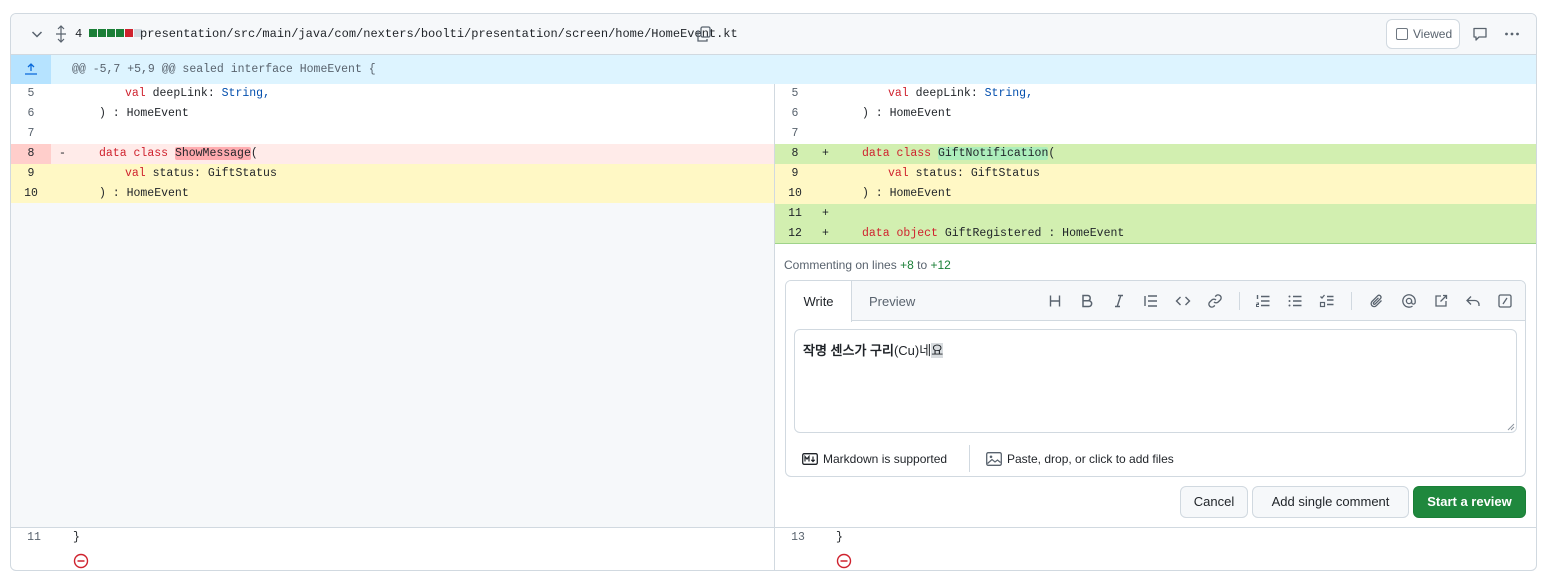 The height and width of the screenshot is (577, 1552). I want to click on viewed-checkbox: Viewed, so click(1423, 34).